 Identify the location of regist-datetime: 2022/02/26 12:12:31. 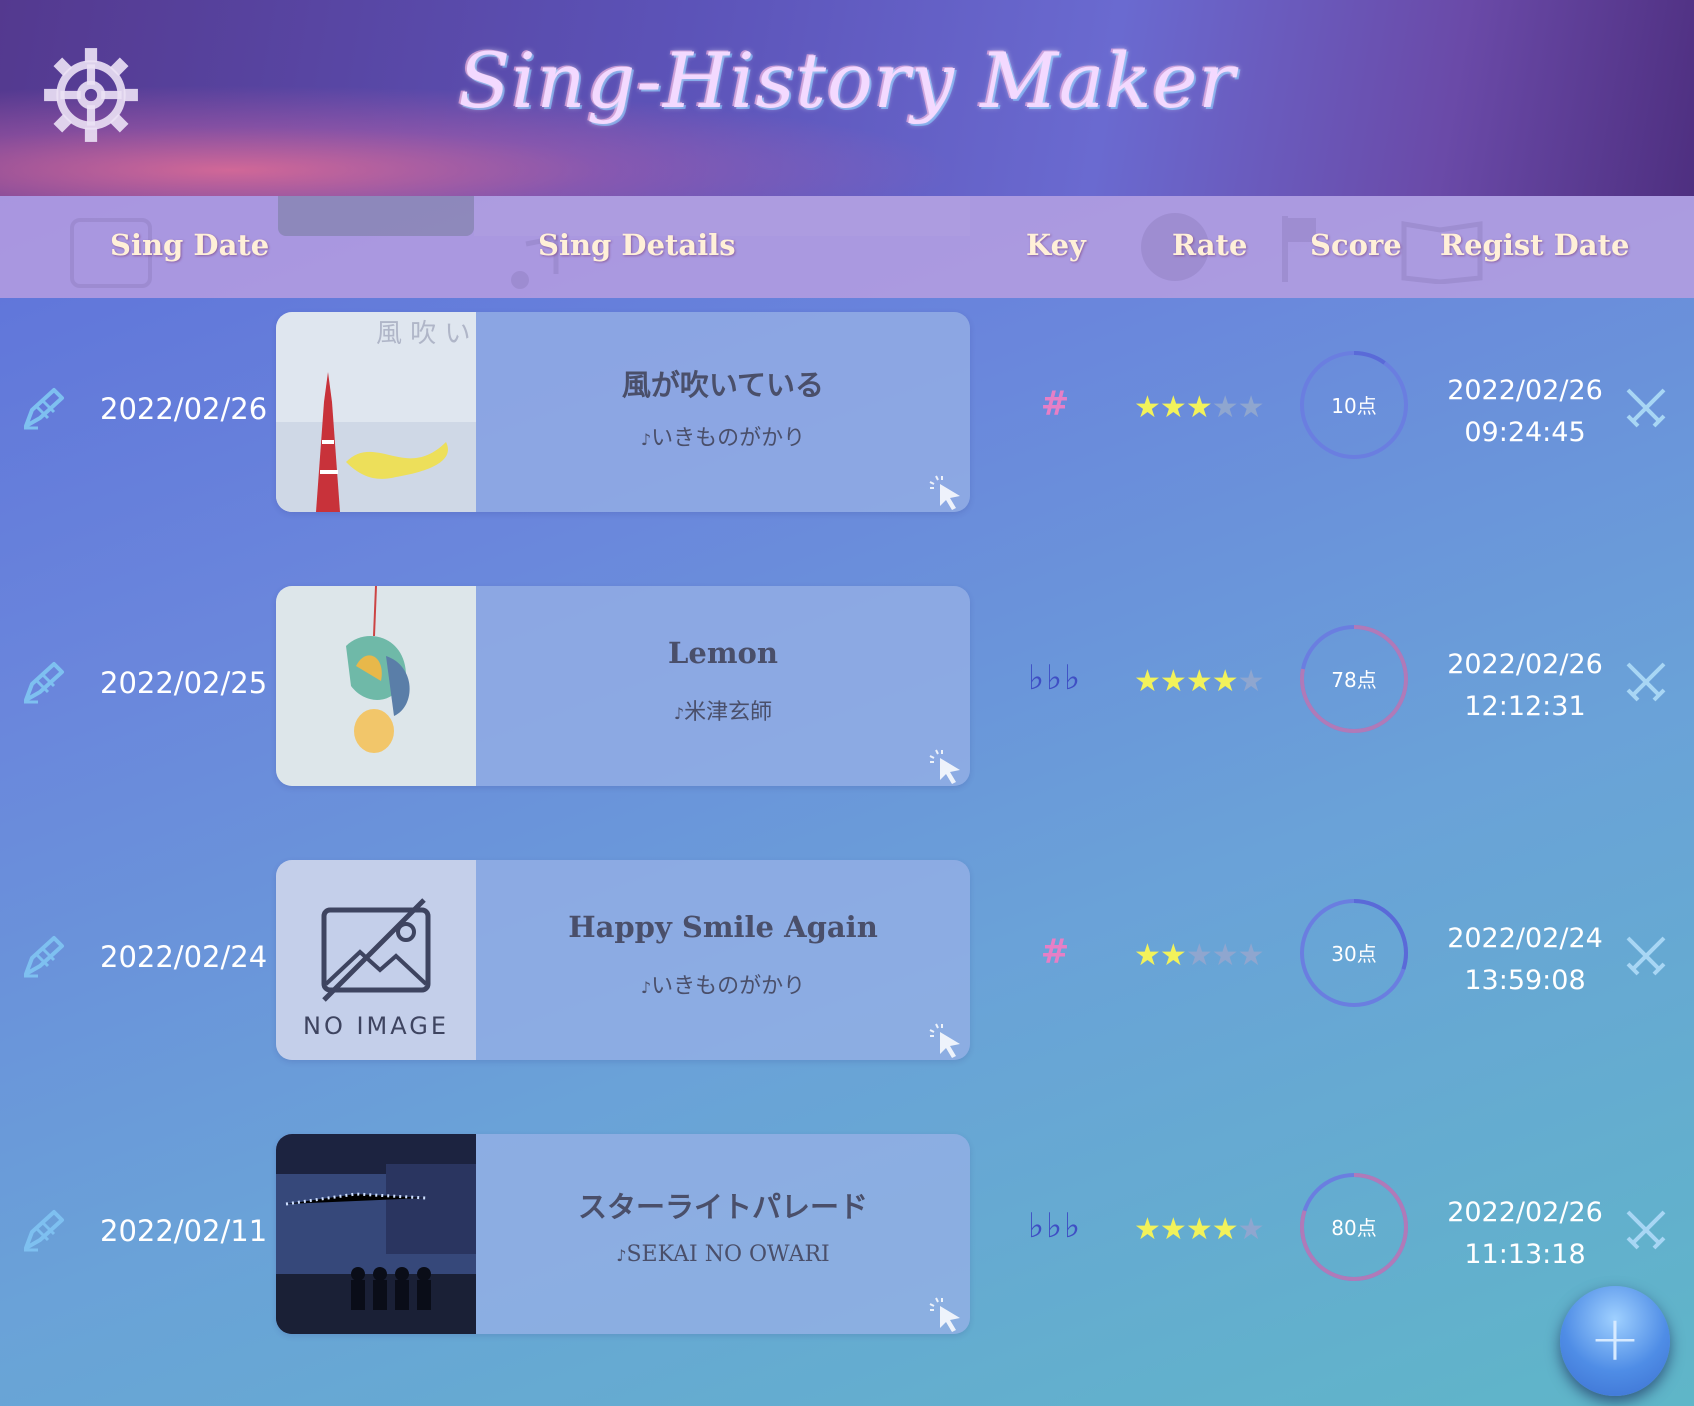
(1525, 686).